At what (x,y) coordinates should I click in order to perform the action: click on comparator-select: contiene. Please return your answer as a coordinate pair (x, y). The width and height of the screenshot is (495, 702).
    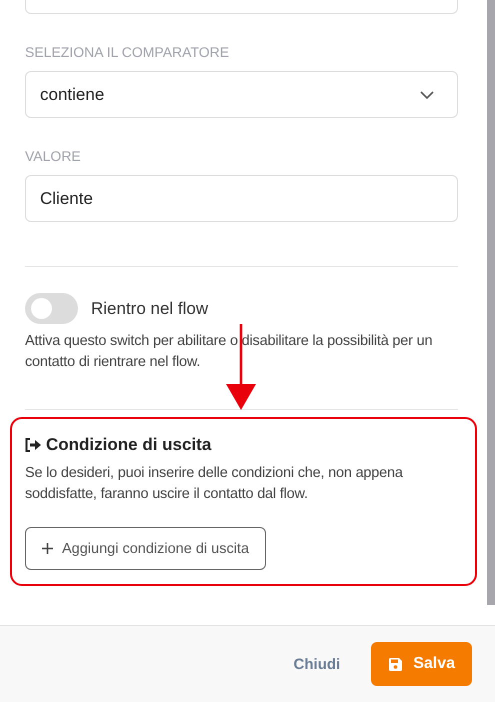
    Looking at the image, I should click on (241, 94).